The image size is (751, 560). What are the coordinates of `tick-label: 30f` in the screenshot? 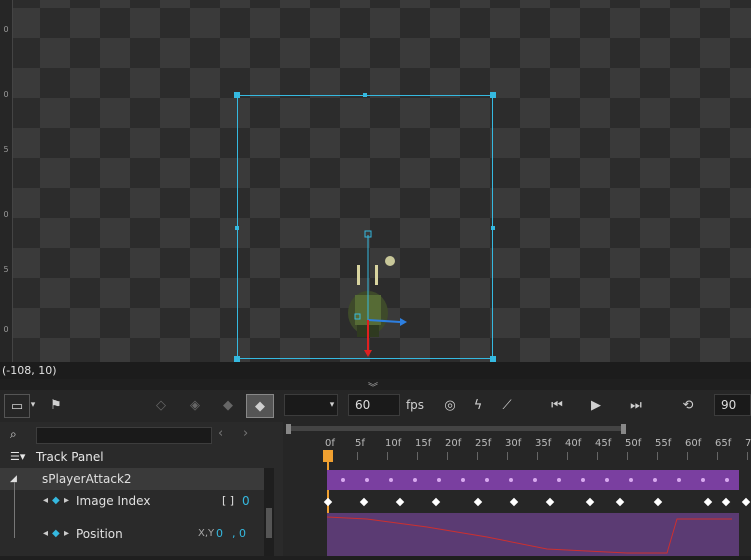 It's located at (513, 443).